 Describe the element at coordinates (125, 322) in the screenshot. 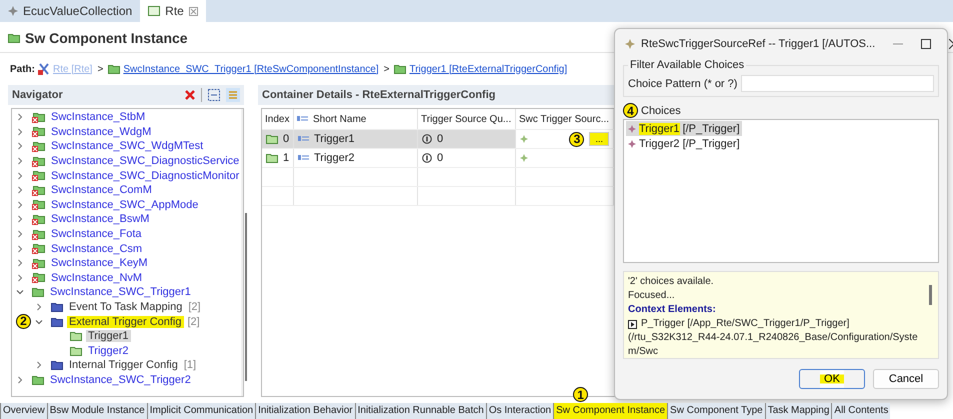

I see `tree-item: External Trigger Config` at that location.